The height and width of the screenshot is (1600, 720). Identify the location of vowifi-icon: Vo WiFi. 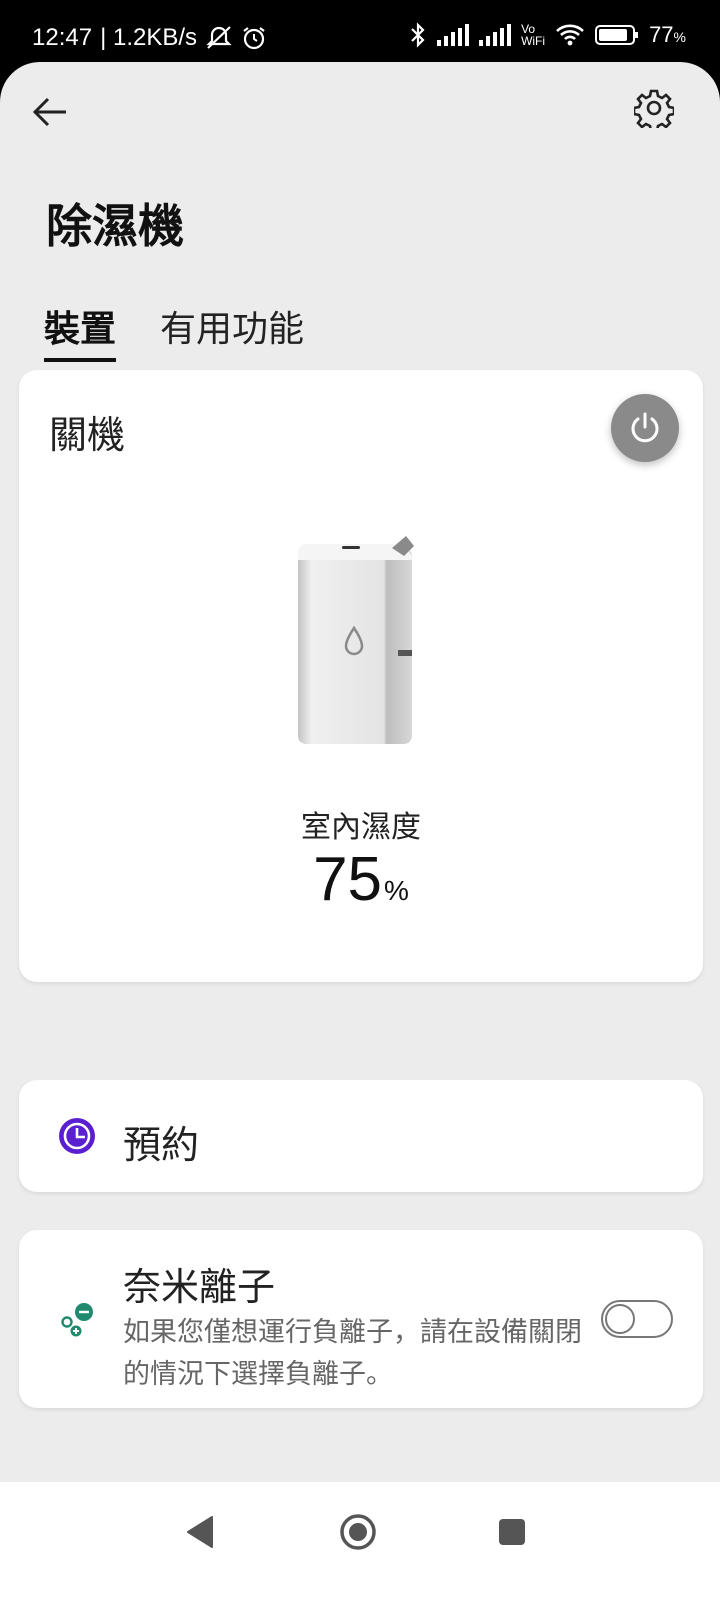
(533, 35).